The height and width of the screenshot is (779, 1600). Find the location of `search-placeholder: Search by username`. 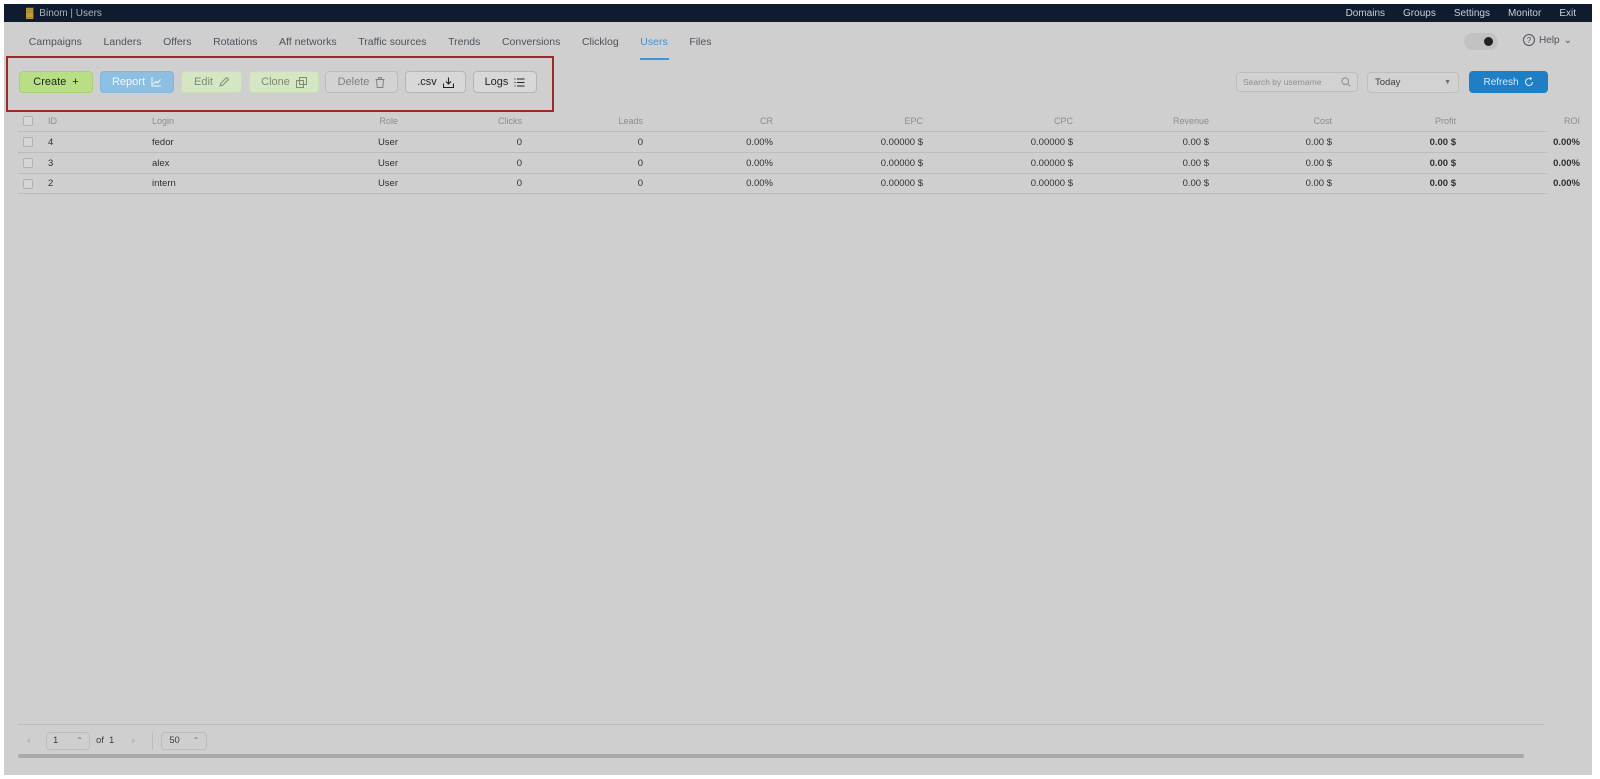

search-placeholder: Search by username is located at coordinates (1282, 82).